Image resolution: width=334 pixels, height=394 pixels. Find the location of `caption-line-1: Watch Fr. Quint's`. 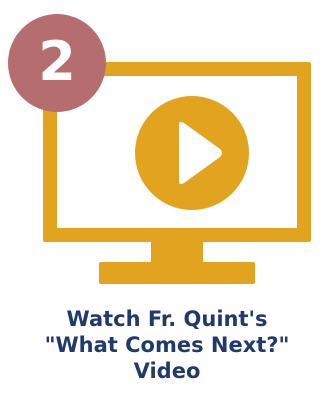

caption-line-1: Watch Fr. Quint's is located at coordinates (167, 319).